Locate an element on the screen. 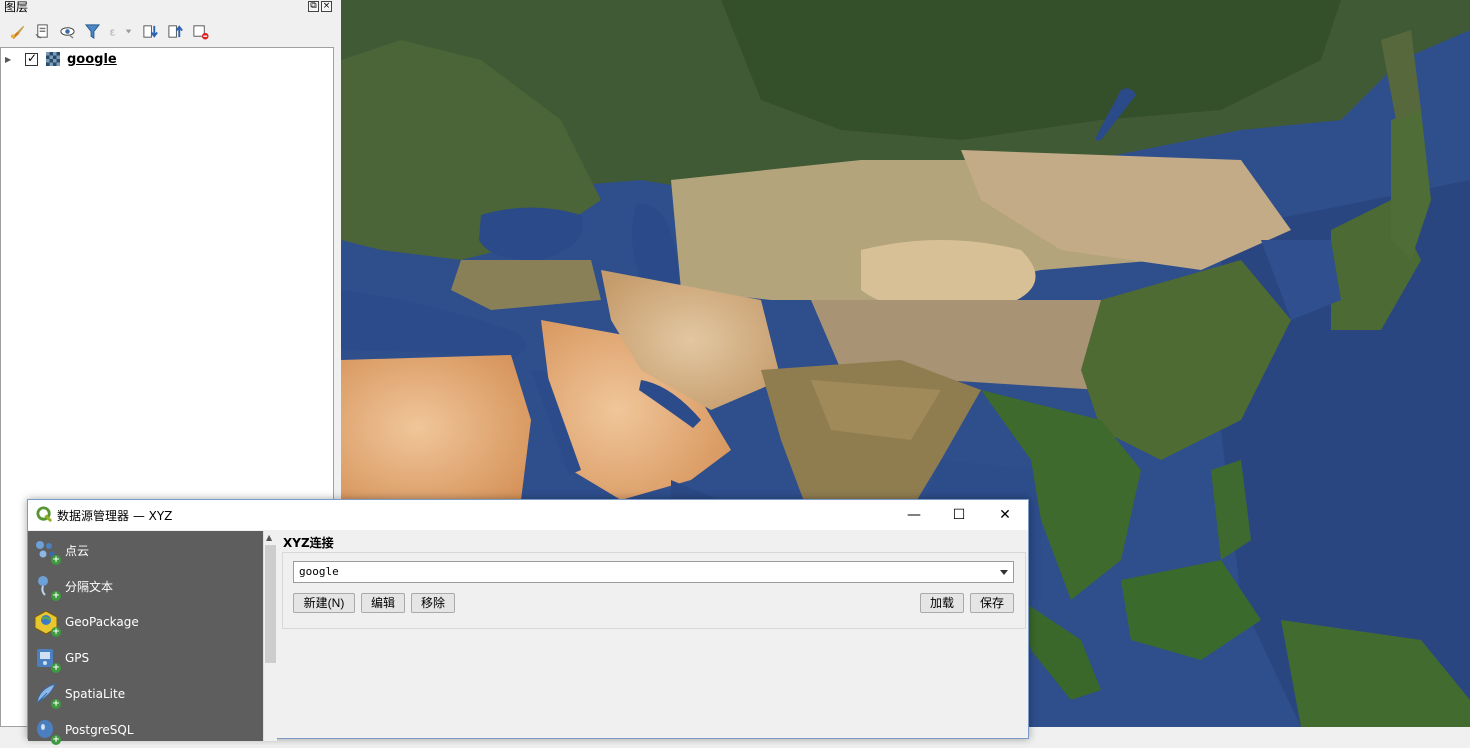 This screenshot has height=748, width=1470. connection-select-value: google is located at coordinates (319, 571).